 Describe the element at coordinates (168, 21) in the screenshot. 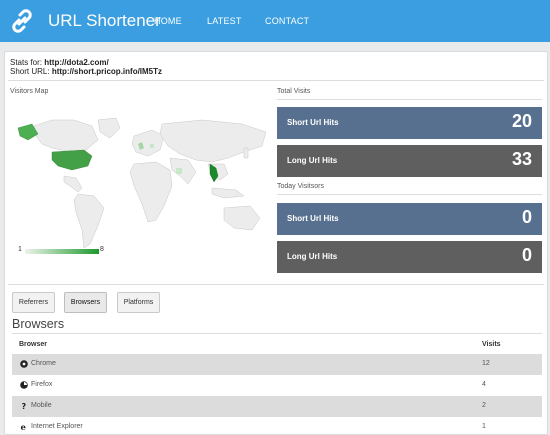

I see `nav-home: HOME` at that location.